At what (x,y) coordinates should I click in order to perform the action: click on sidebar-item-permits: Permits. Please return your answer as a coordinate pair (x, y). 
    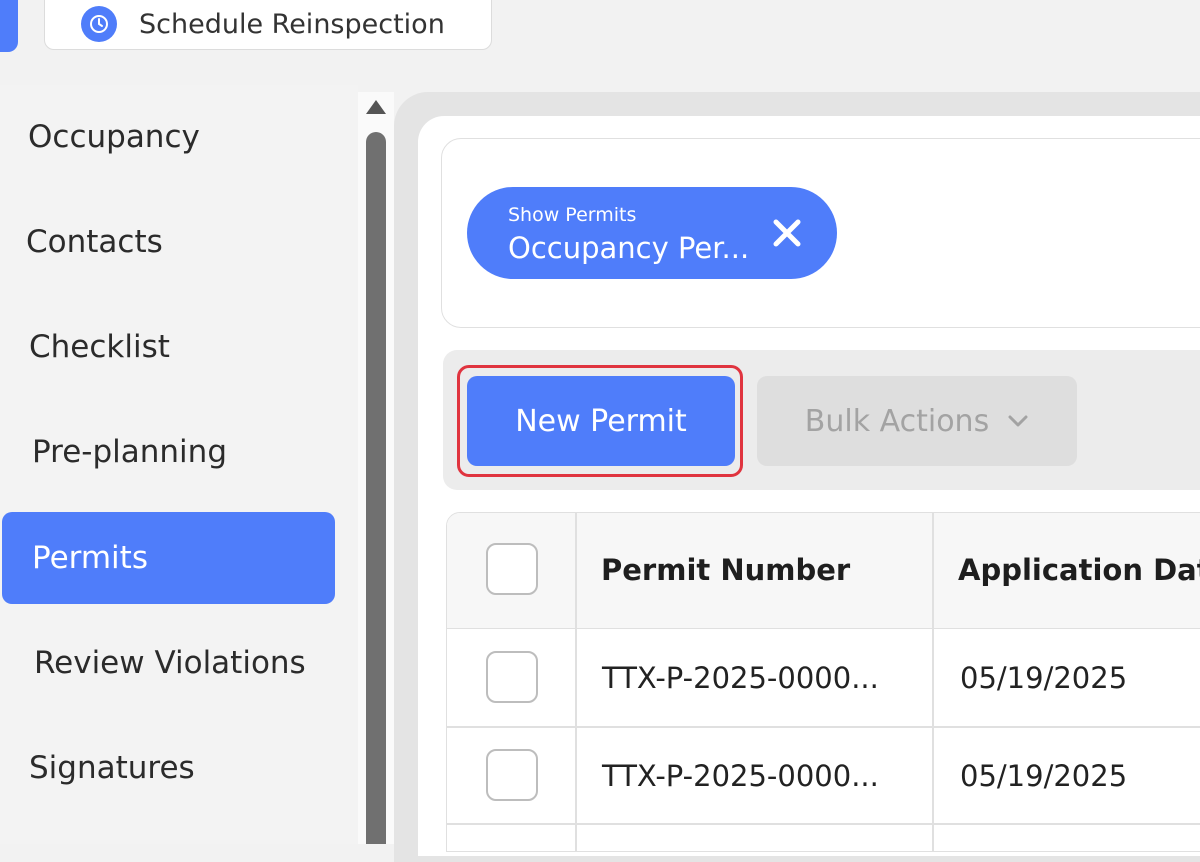
    Looking at the image, I should click on (168, 558).